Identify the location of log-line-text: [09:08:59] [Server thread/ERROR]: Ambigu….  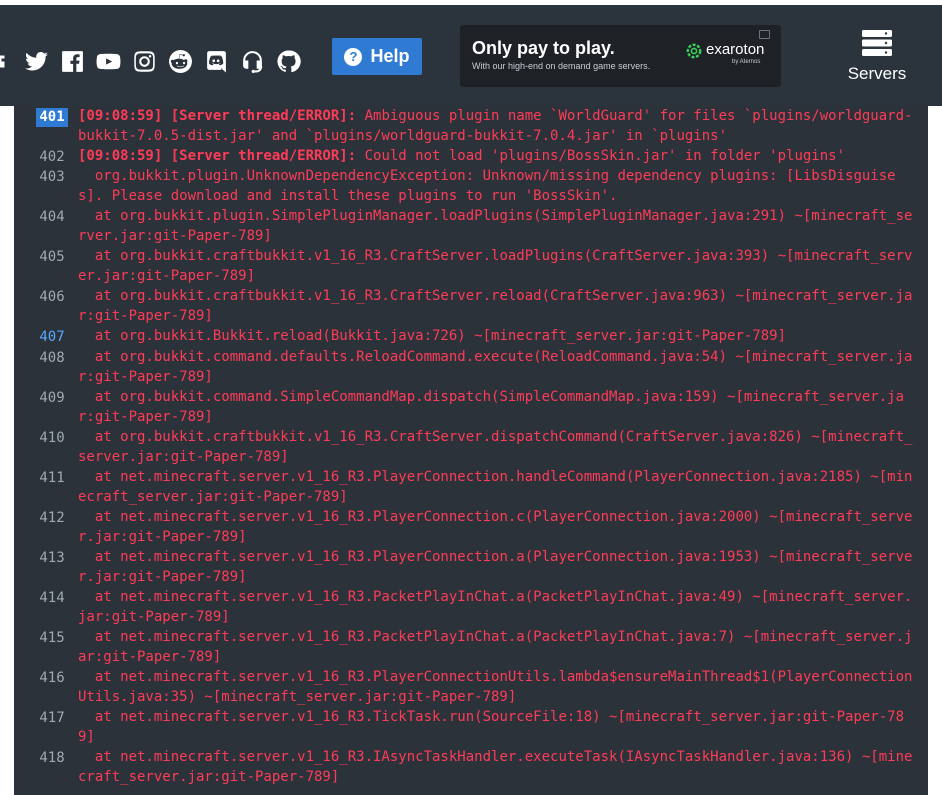
(498, 126).